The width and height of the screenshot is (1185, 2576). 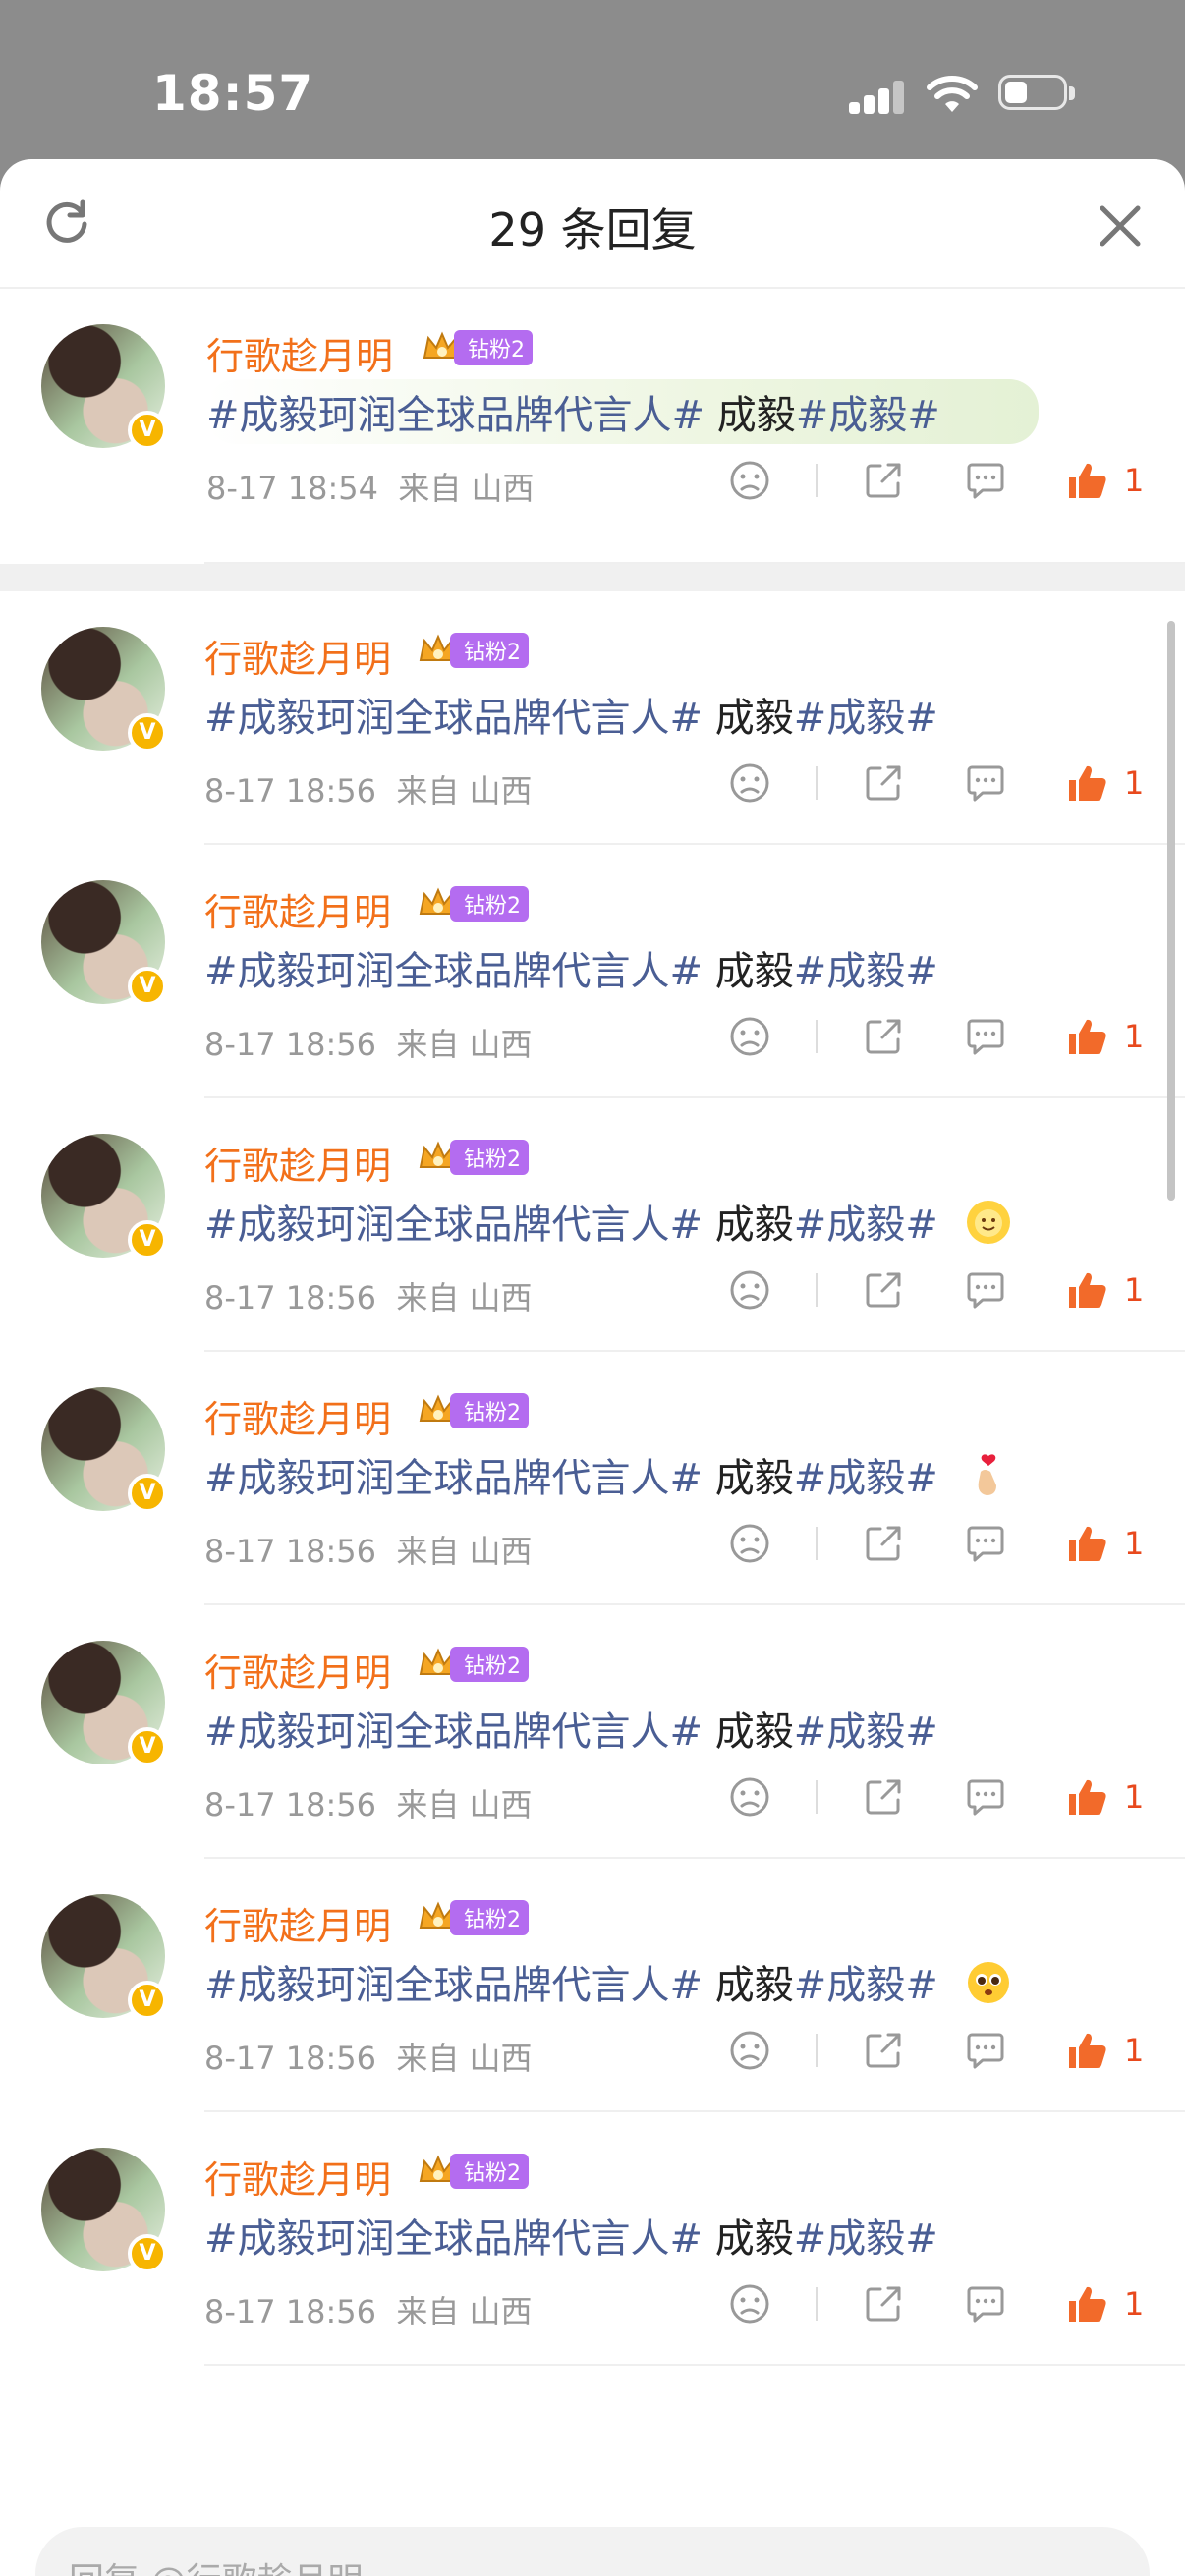 What do you see at coordinates (290, 1297) in the screenshot?
I see `comment-time: 8-17 18:56` at bounding box center [290, 1297].